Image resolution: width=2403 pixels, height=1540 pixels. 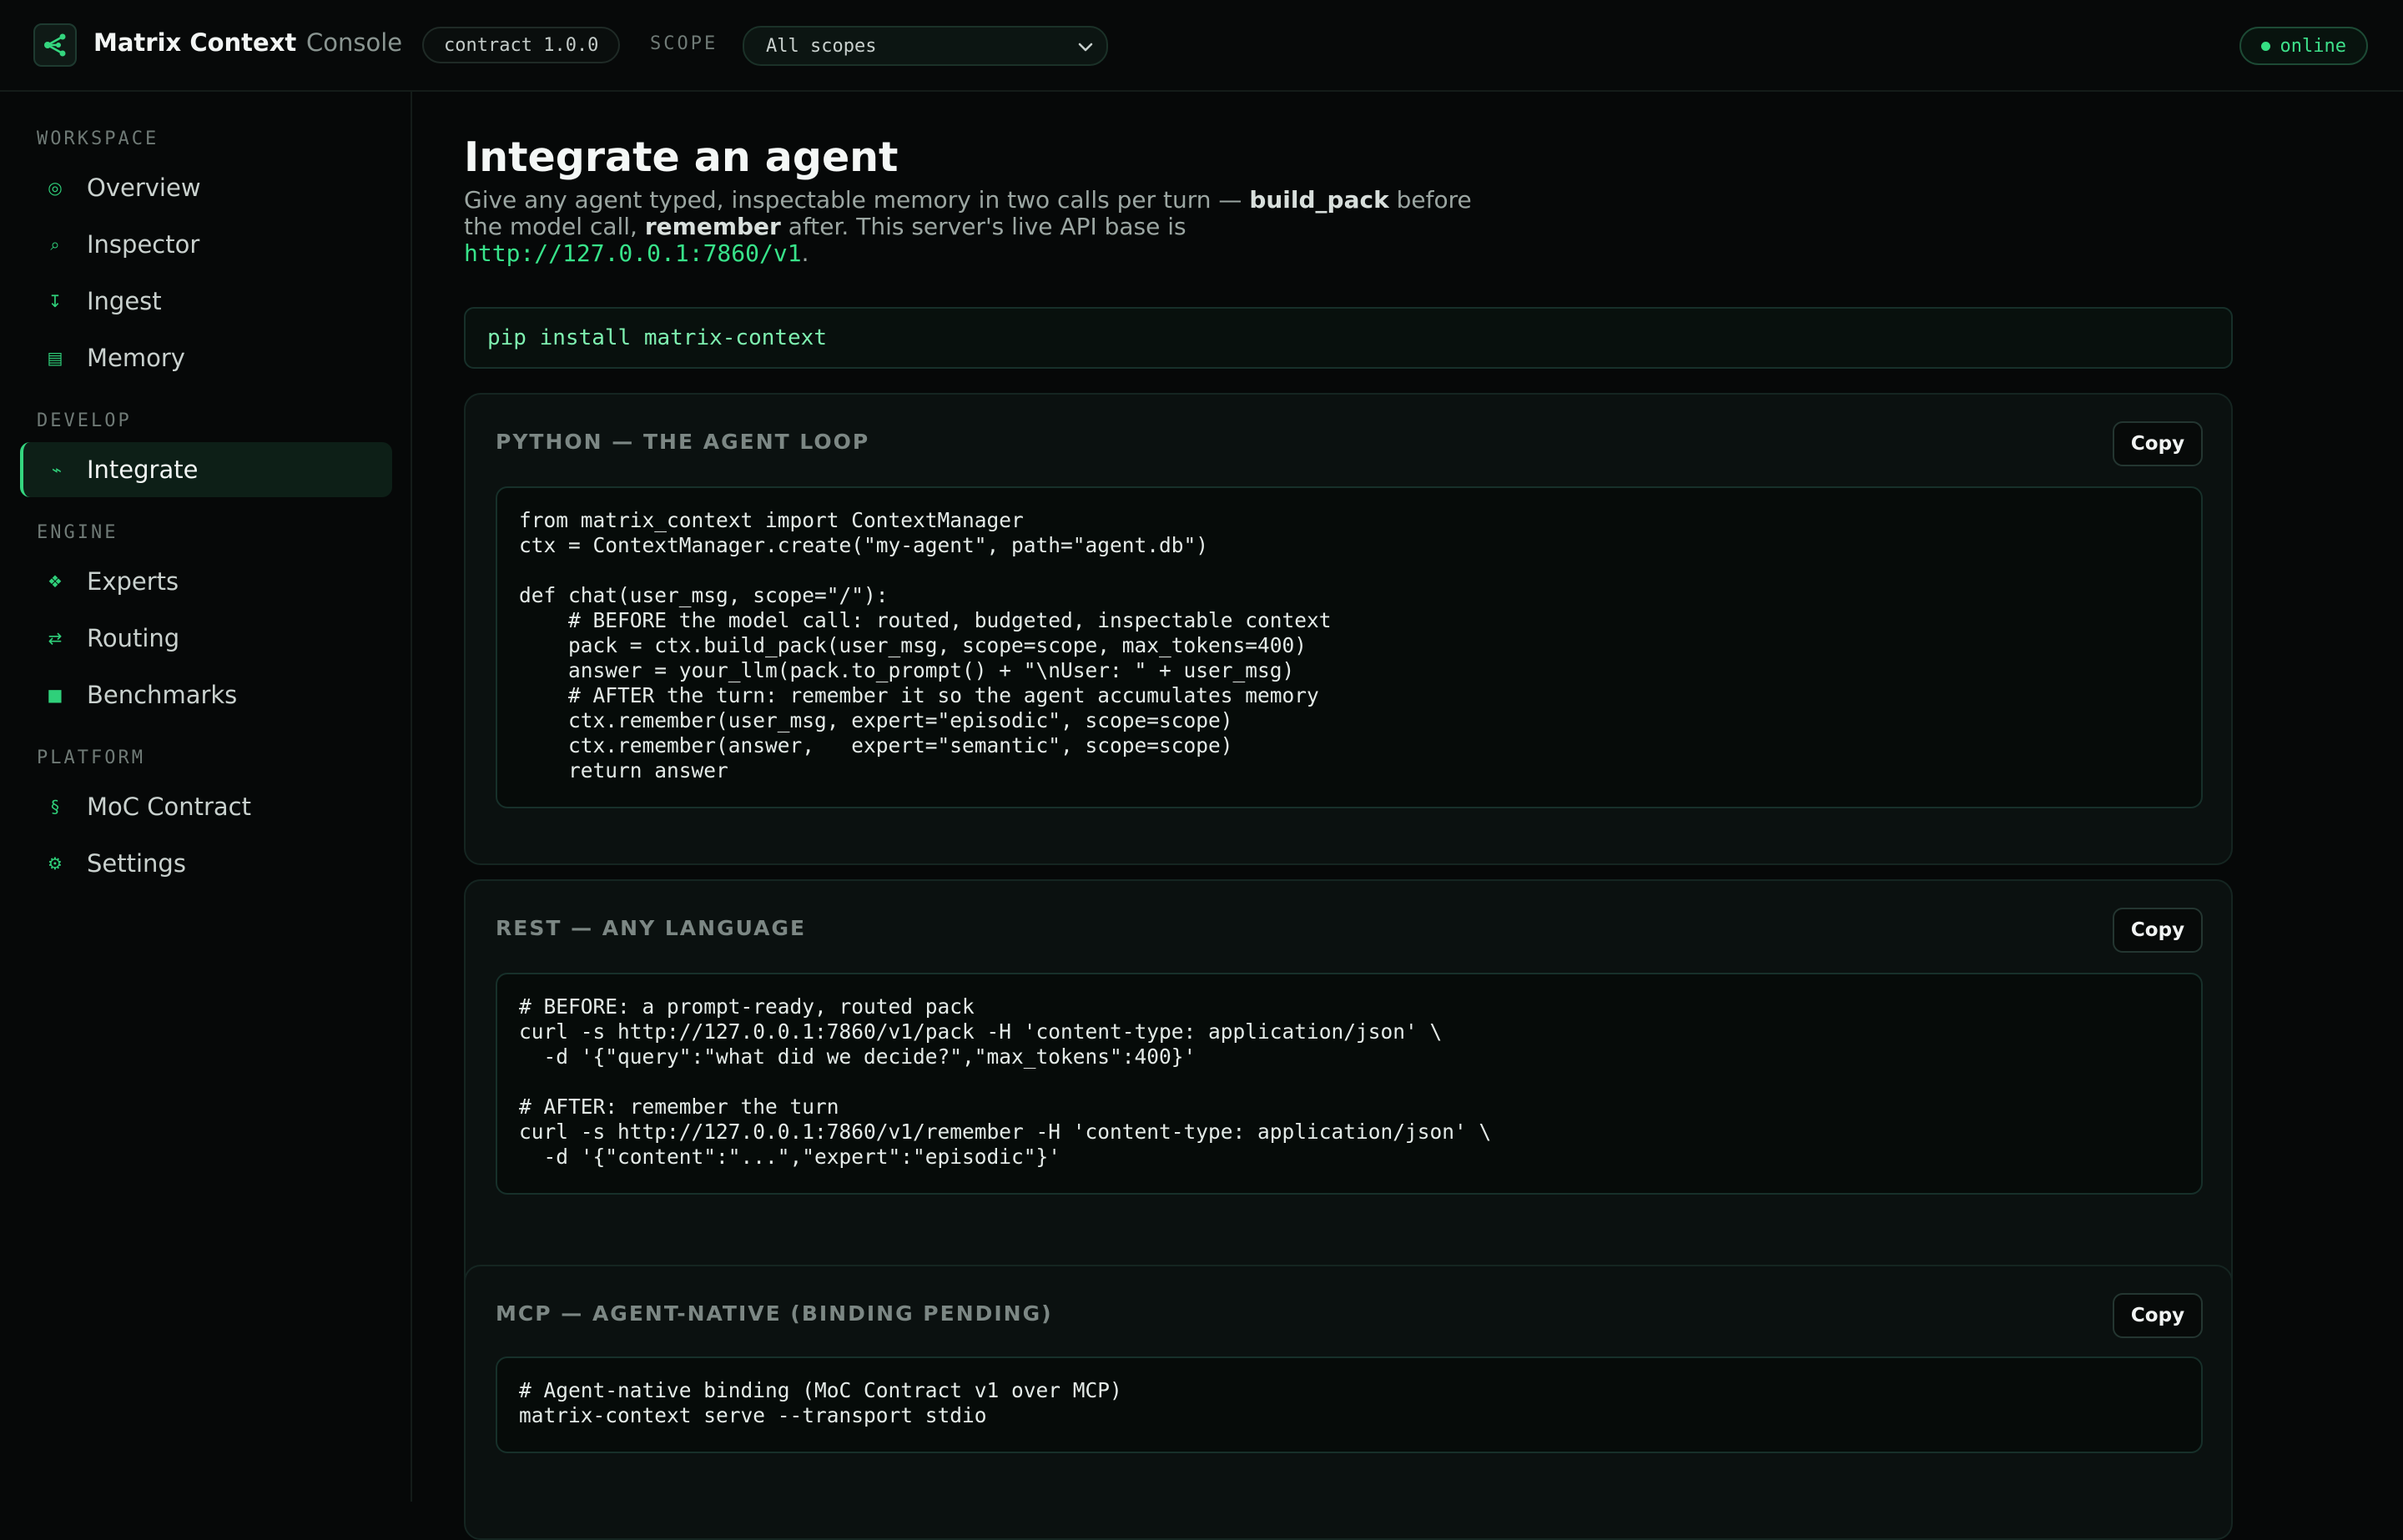 I want to click on page-title: Integrate an agent, so click(x=681, y=157).